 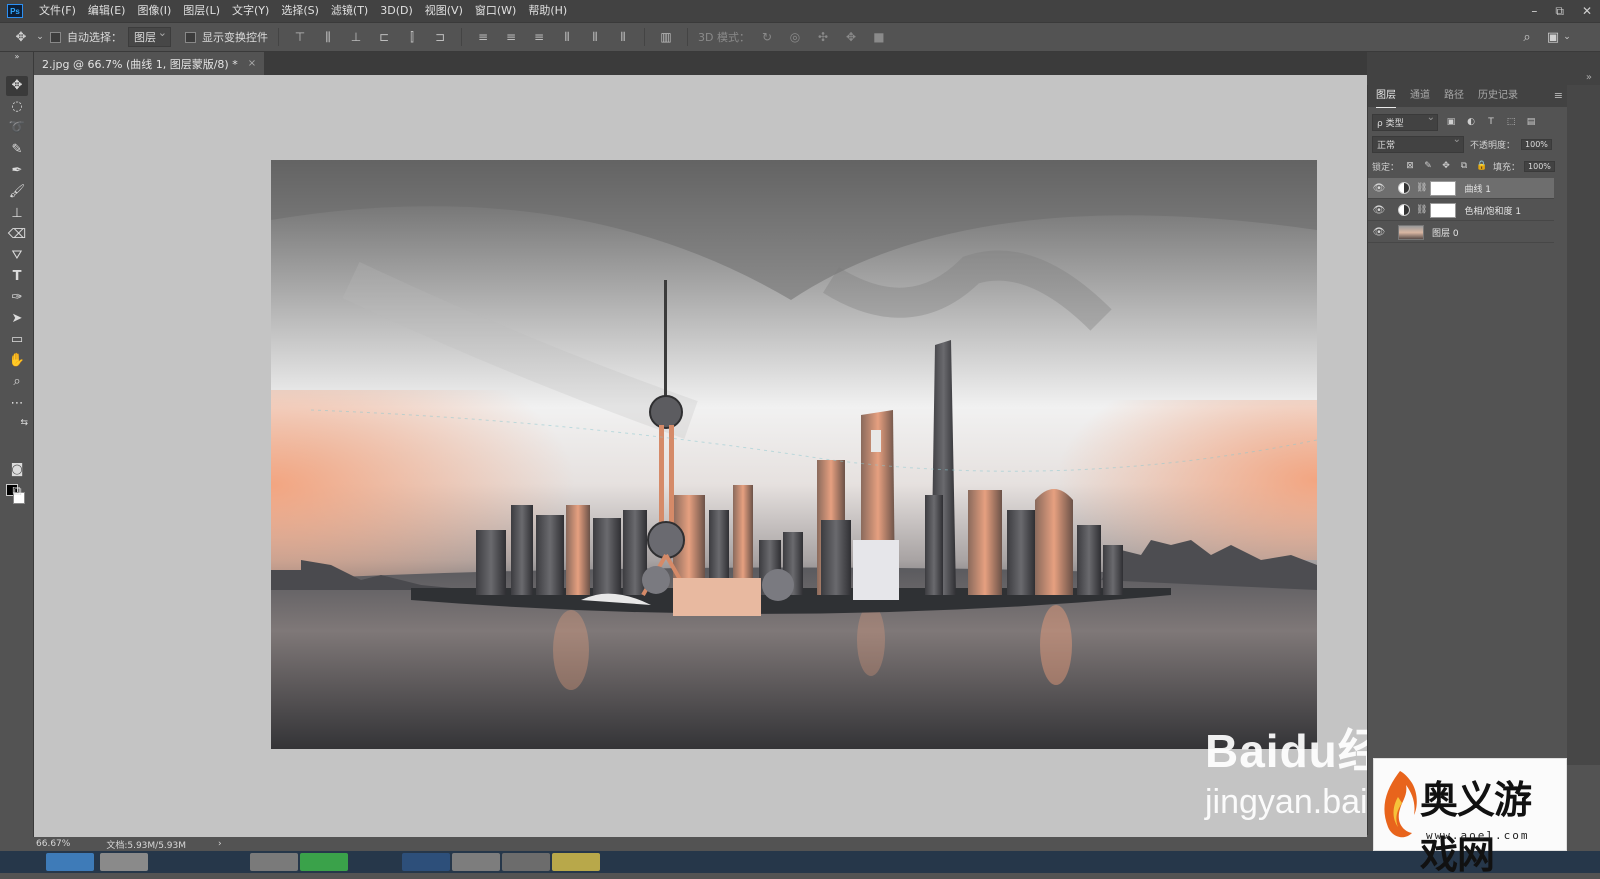 What do you see at coordinates (1492, 210) in the screenshot?
I see `layer-name: 色相/饱和度 1` at bounding box center [1492, 210].